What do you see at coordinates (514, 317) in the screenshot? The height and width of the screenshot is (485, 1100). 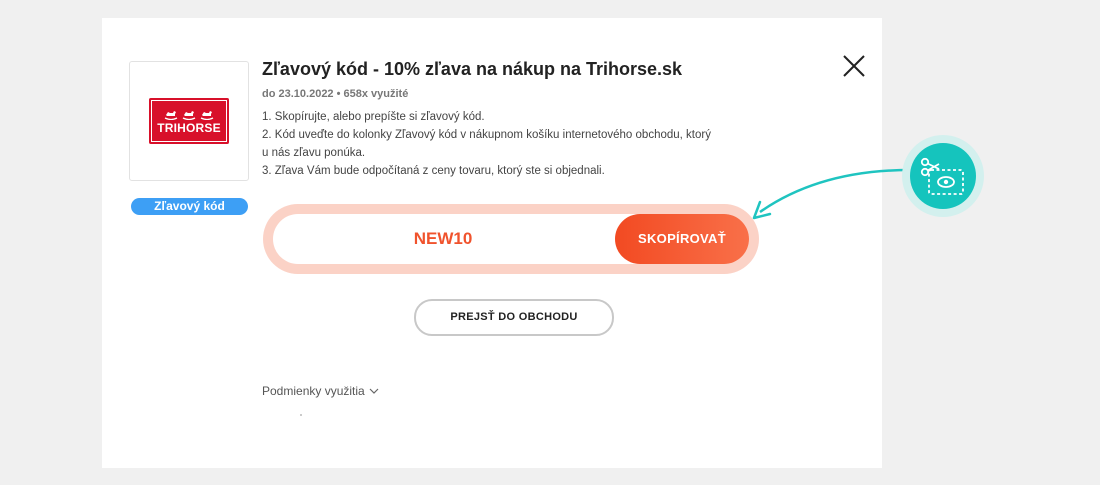 I see `go-to-store-button: PREJSŤ DO OBCHODU` at bounding box center [514, 317].